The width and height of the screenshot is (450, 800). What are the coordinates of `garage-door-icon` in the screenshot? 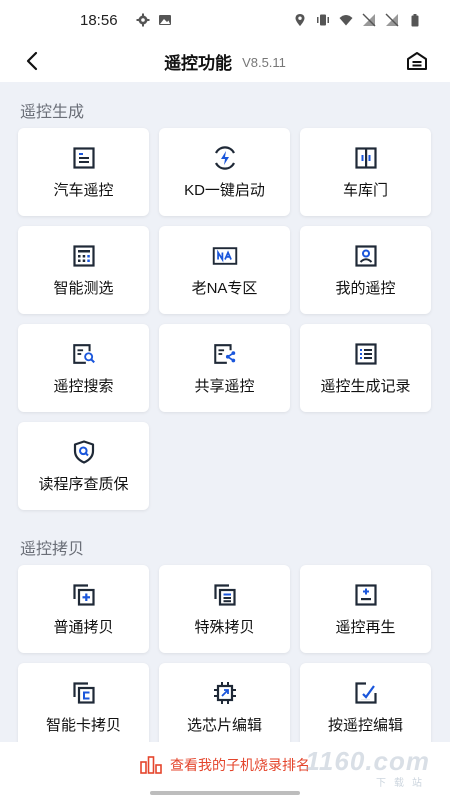 It's located at (366, 158).